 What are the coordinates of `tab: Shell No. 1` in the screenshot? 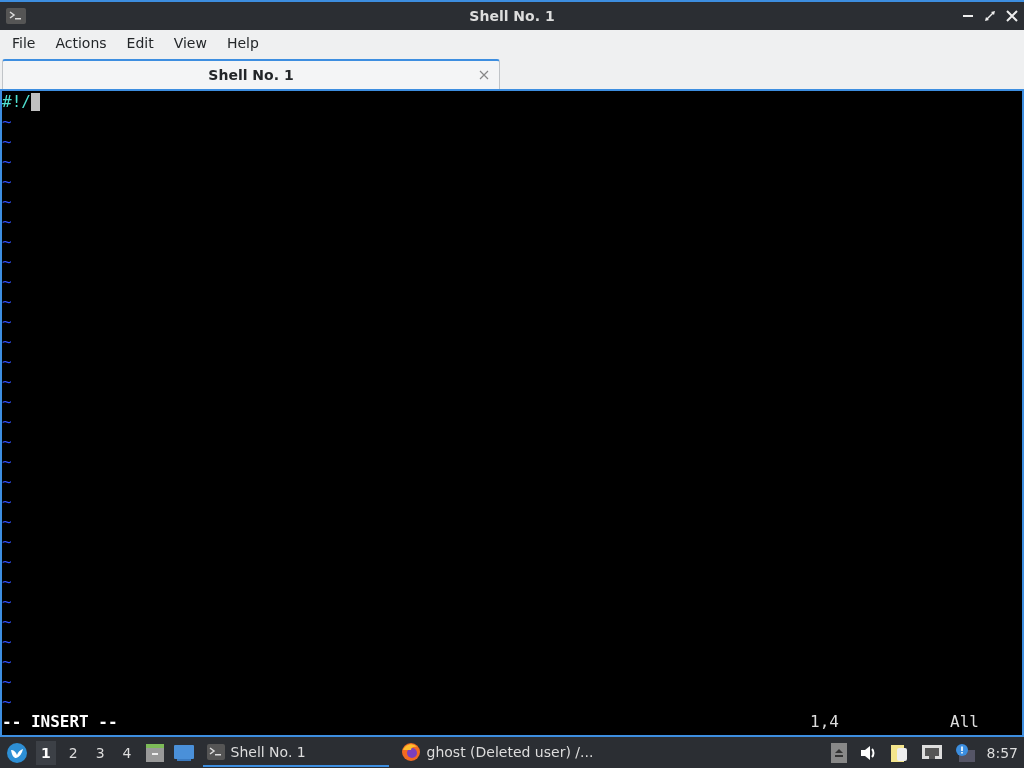 It's located at (251, 74).